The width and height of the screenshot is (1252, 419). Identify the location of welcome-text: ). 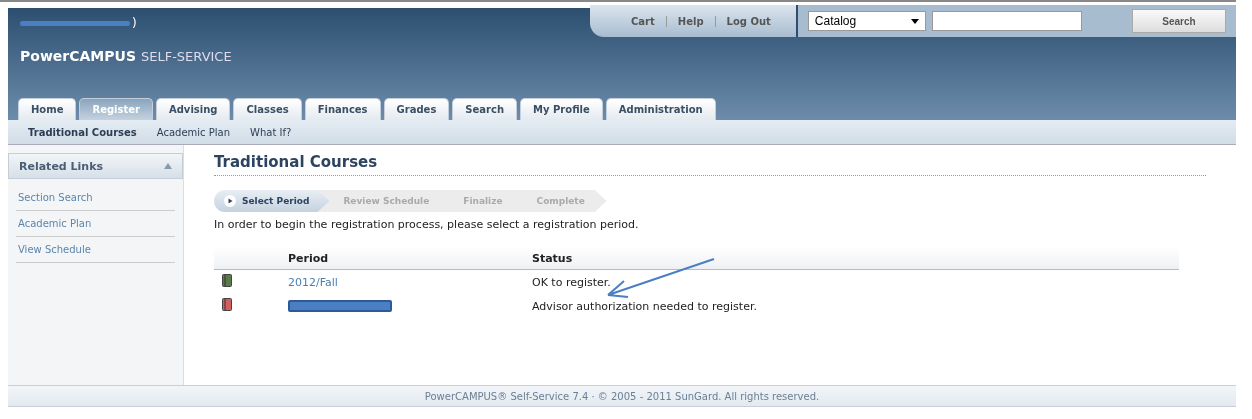
(134, 23).